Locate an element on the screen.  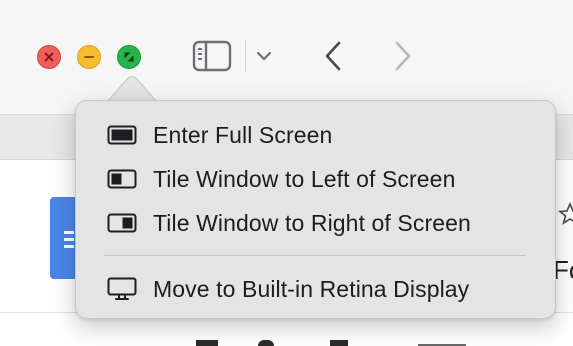
sidebar-icon is located at coordinates (212, 56).